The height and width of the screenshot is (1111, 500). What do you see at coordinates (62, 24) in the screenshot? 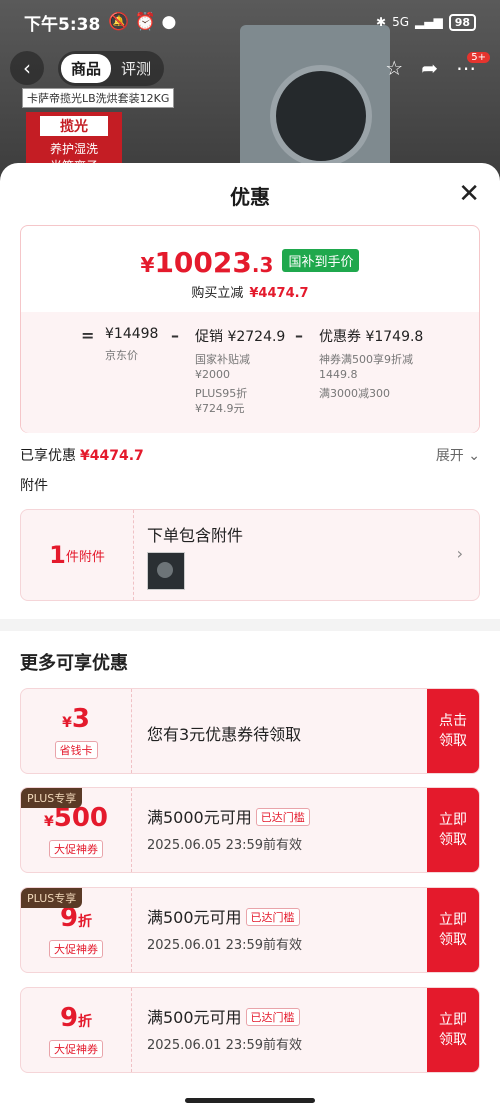
I see `status-time: 下午5:38` at bounding box center [62, 24].